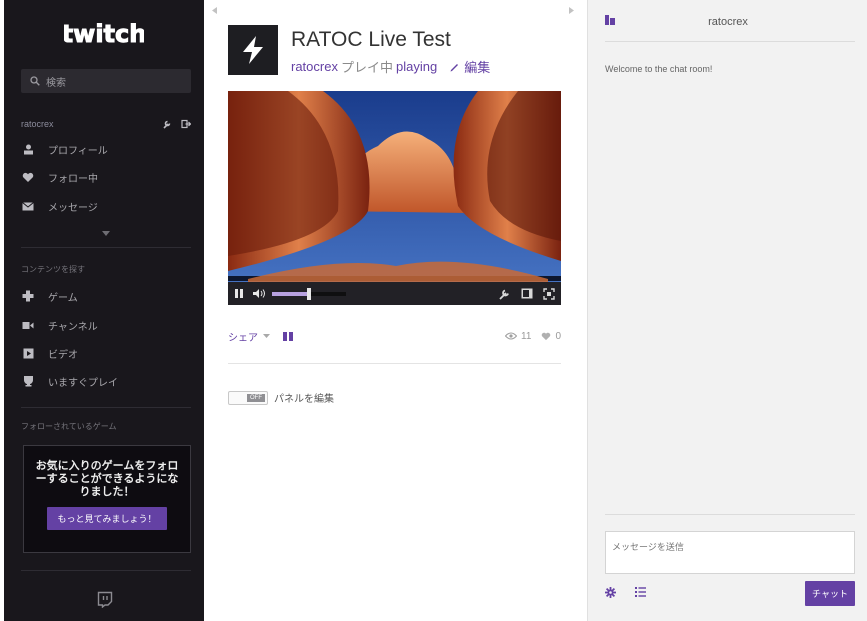 The image size is (867, 621). What do you see at coordinates (106, 233) in the screenshot?
I see `expand-more-icon` at bounding box center [106, 233].